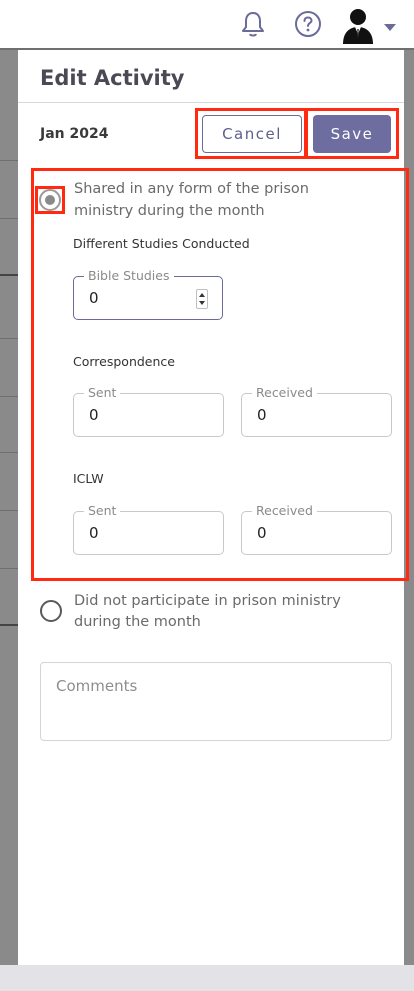  I want to click on iclw-sent-label: Sent, so click(102, 510).